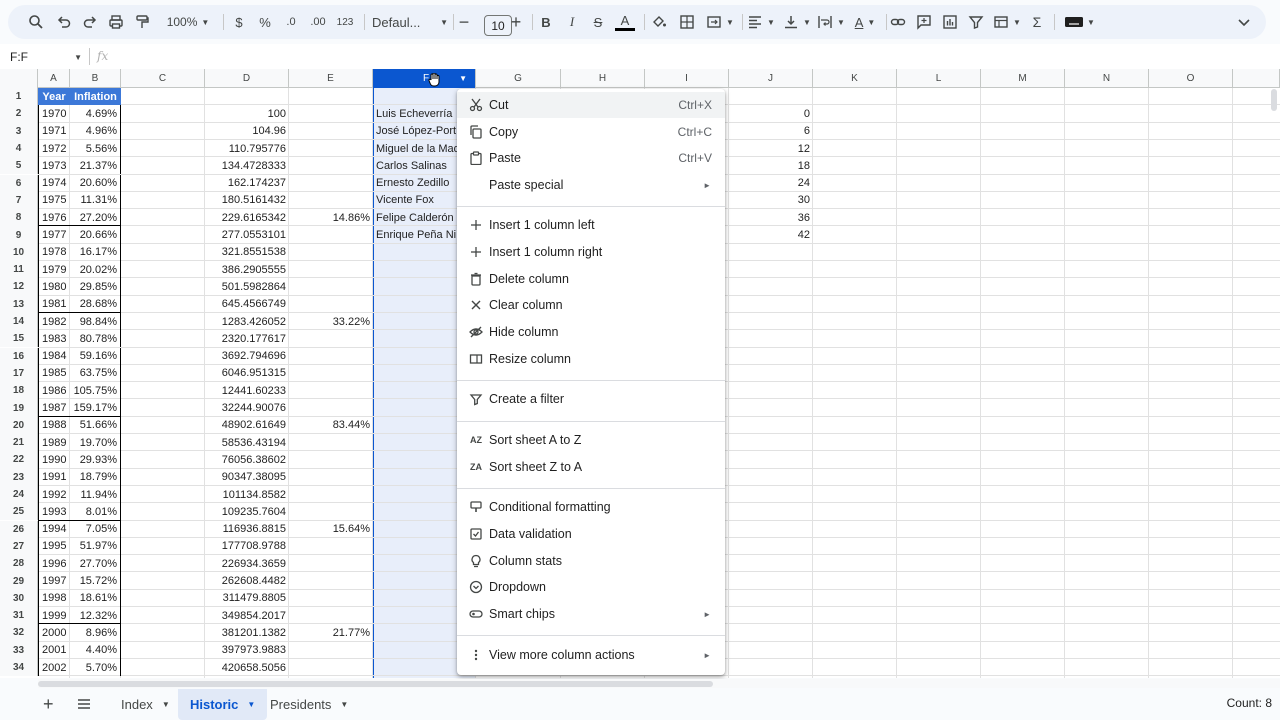  Describe the element at coordinates (19, 235) in the screenshot. I see `row-header: 9` at that location.